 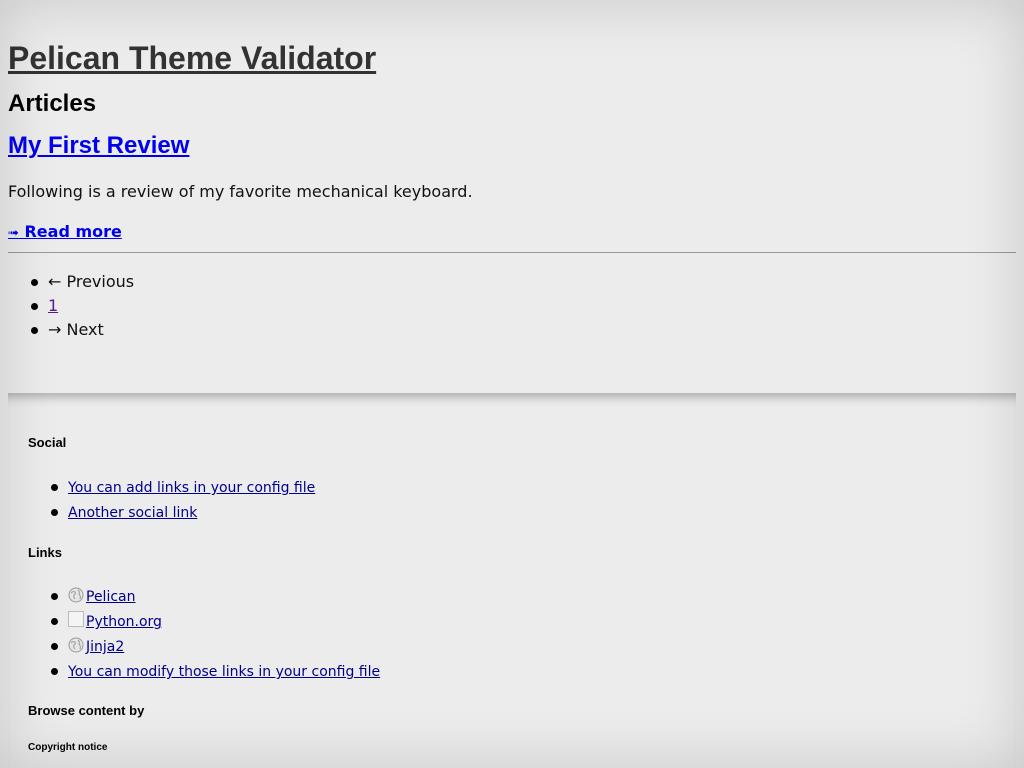 I want to click on section-heading: Articles, so click(x=52, y=103).